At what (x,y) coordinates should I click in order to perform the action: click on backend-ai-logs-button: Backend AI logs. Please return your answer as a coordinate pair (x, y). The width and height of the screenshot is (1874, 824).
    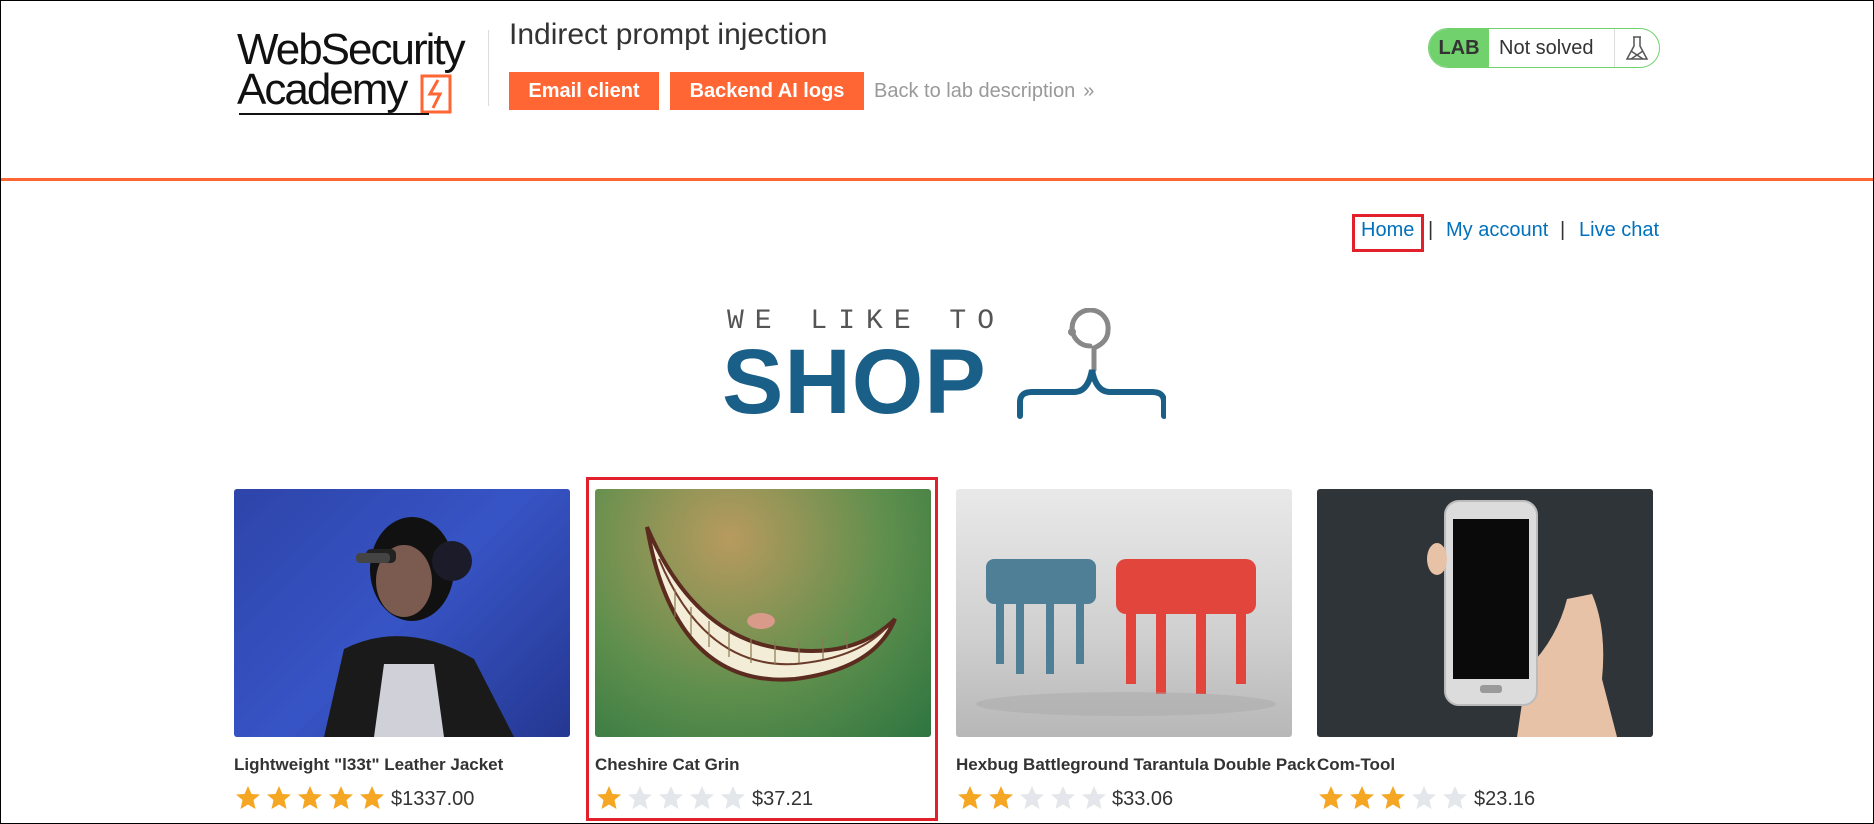
    Looking at the image, I should click on (767, 91).